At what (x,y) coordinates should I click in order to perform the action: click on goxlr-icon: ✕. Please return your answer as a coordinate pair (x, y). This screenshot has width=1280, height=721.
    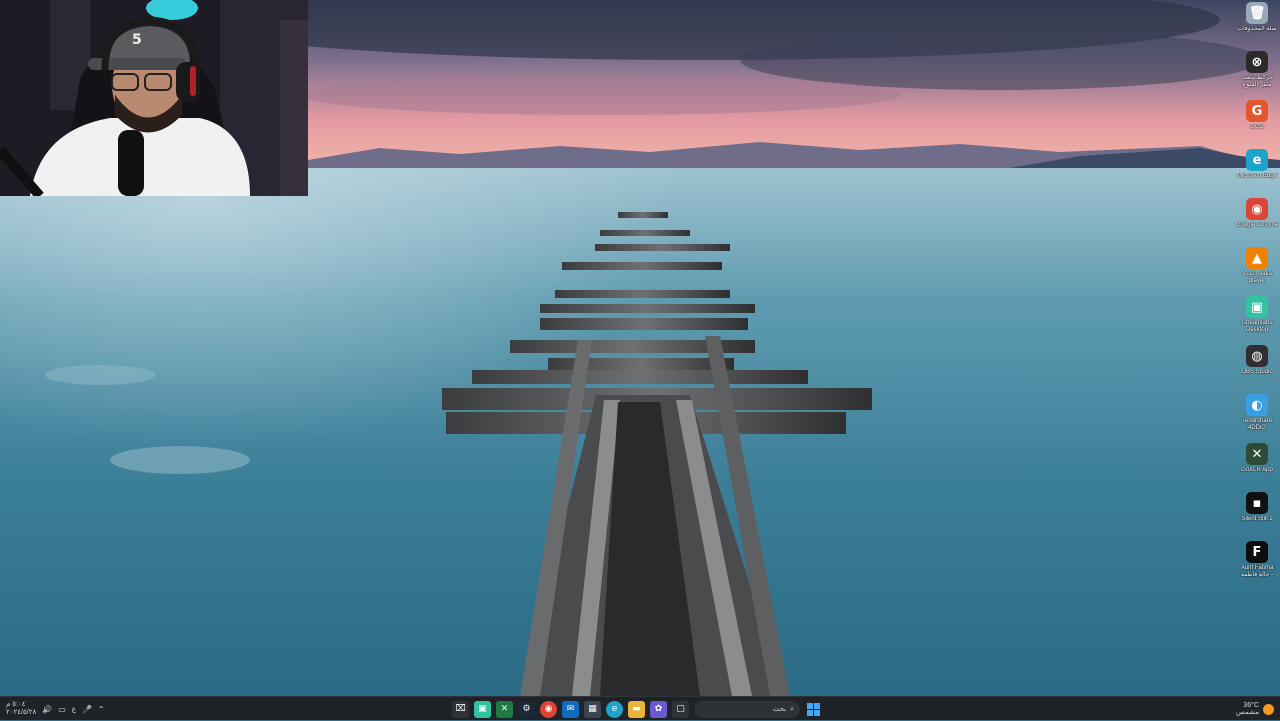
    Looking at the image, I should click on (1257, 454).